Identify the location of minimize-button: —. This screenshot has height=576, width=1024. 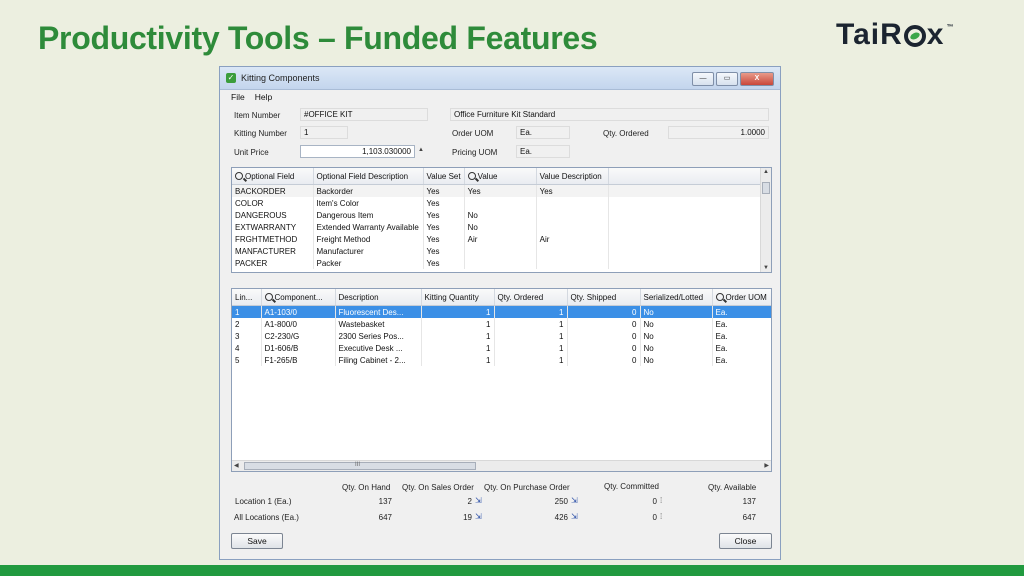
(703, 79).